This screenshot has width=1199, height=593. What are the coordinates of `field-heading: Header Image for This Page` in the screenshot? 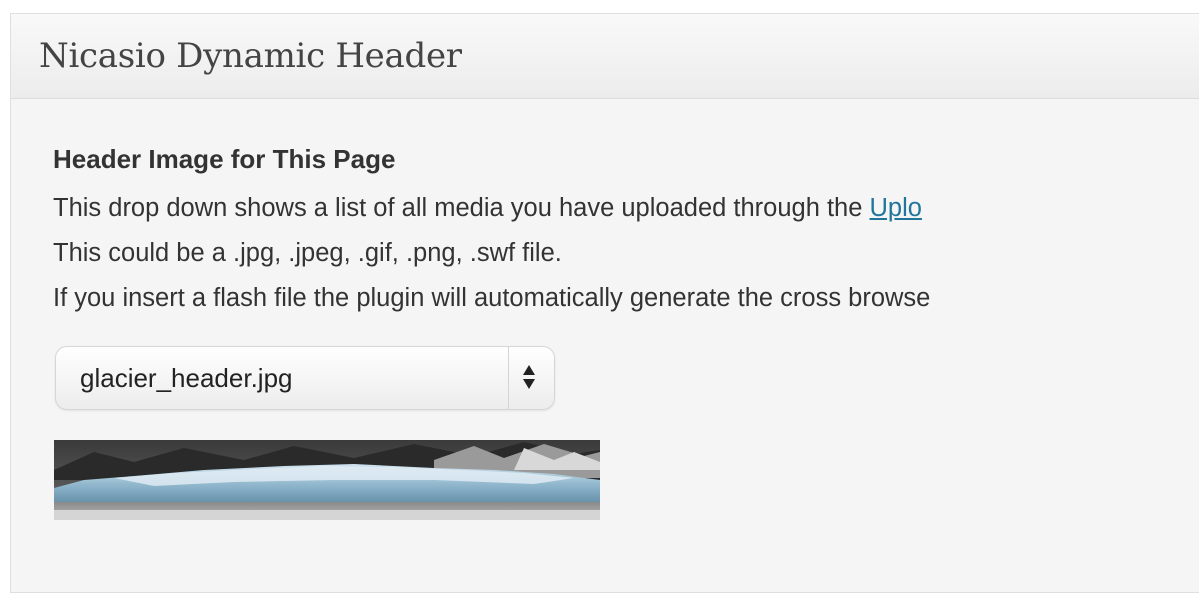 It's located at (224, 159).